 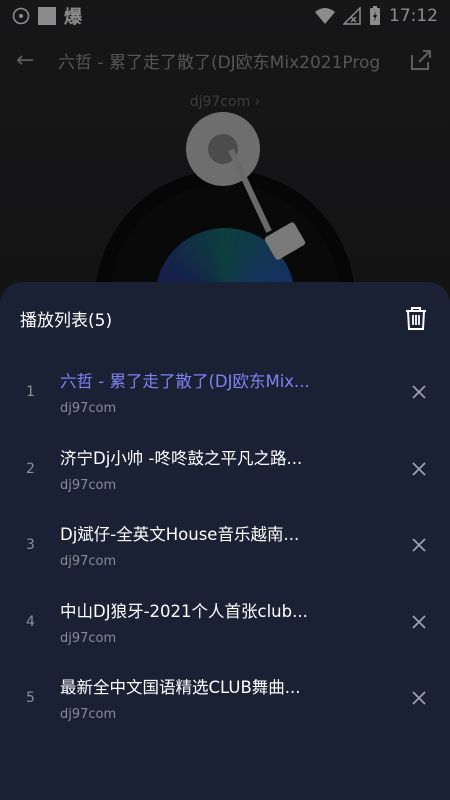 What do you see at coordinates (30, 468) in the screenshot?
I see `item-index: 2` at bounding box center [30, 468].